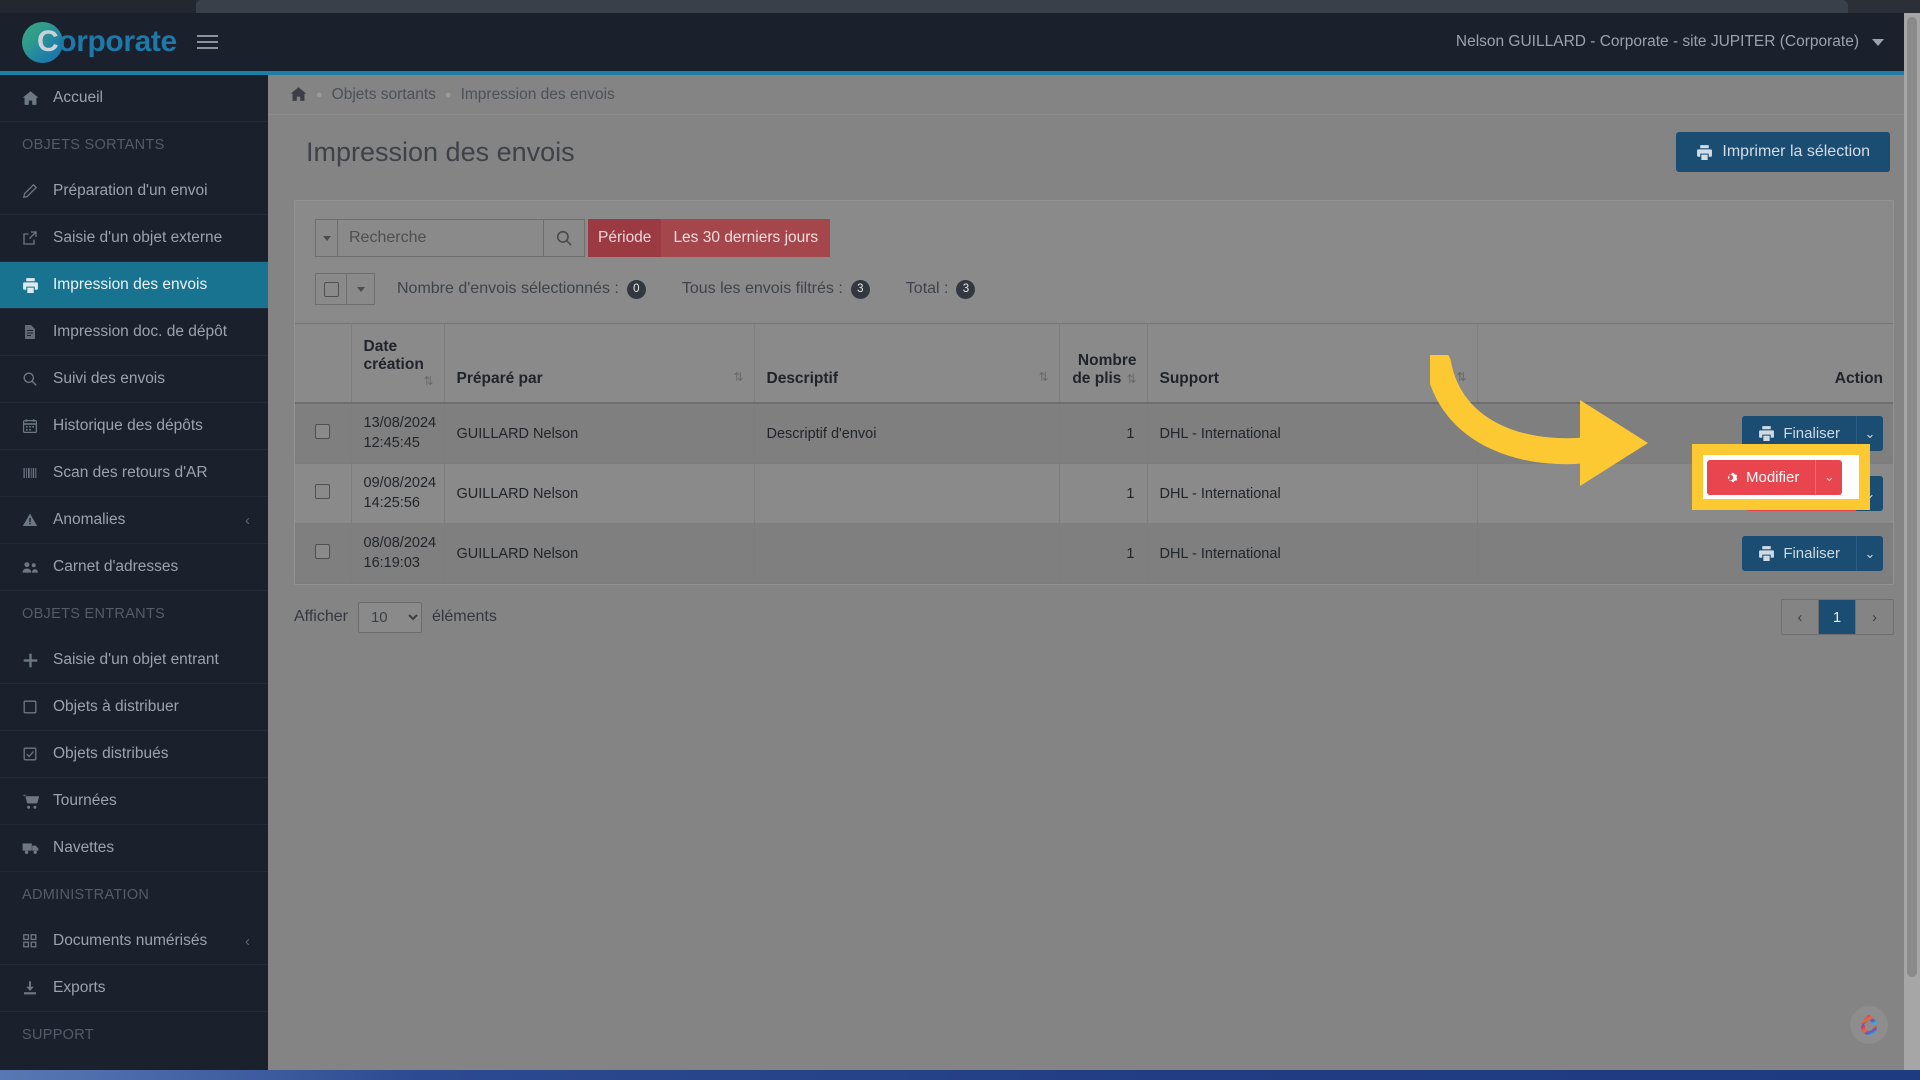 Image resolution: width=1920 pixels, height=1080 pixels. I want to click on action-dropdown-caret: ⌄, so click(1869, 554).